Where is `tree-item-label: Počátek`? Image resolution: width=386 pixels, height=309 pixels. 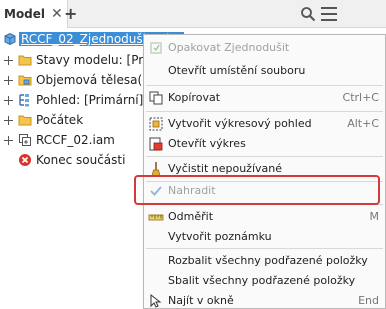 tree-item-label: Počátek is located at coordinates (60, 120).